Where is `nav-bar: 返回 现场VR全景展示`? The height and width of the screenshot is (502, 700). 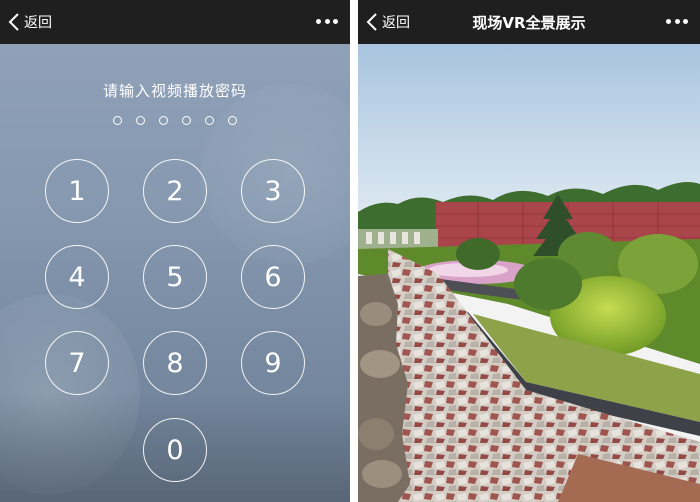 nav-bar: 返回 现场VR全景展示 is located at coordinates (529, 22).